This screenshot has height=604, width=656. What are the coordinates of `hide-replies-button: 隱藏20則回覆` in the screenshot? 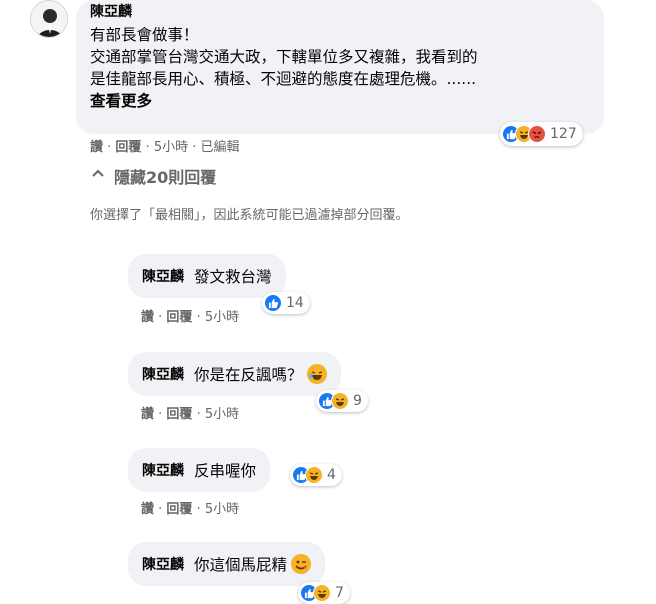 It's located at (153, 176).